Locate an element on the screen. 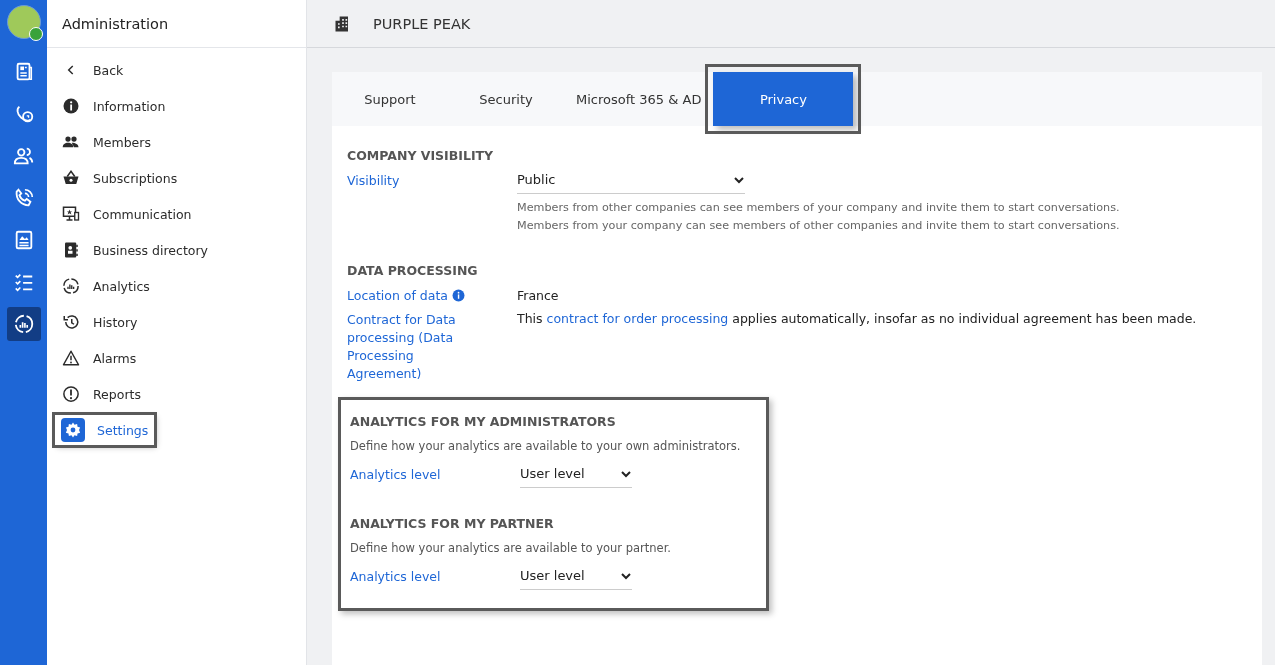  back-link: Back is located at coordinates (92, 70).